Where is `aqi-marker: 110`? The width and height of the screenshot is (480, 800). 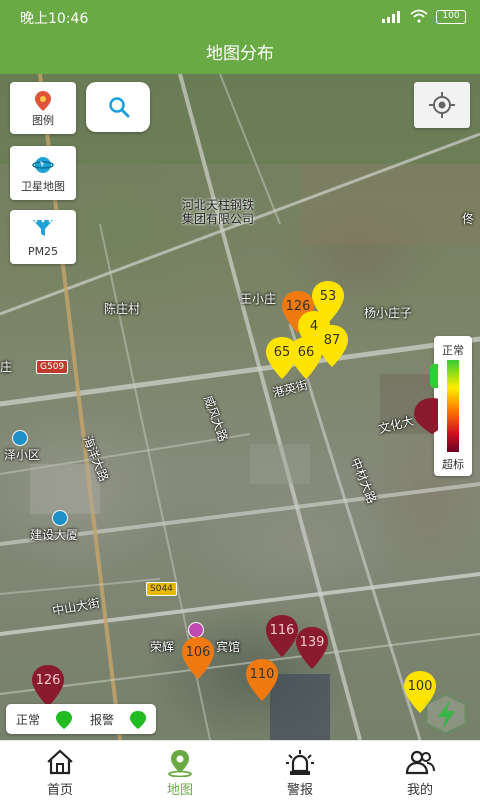 aqi-marker: 110 is located at coordinates (262, 680).